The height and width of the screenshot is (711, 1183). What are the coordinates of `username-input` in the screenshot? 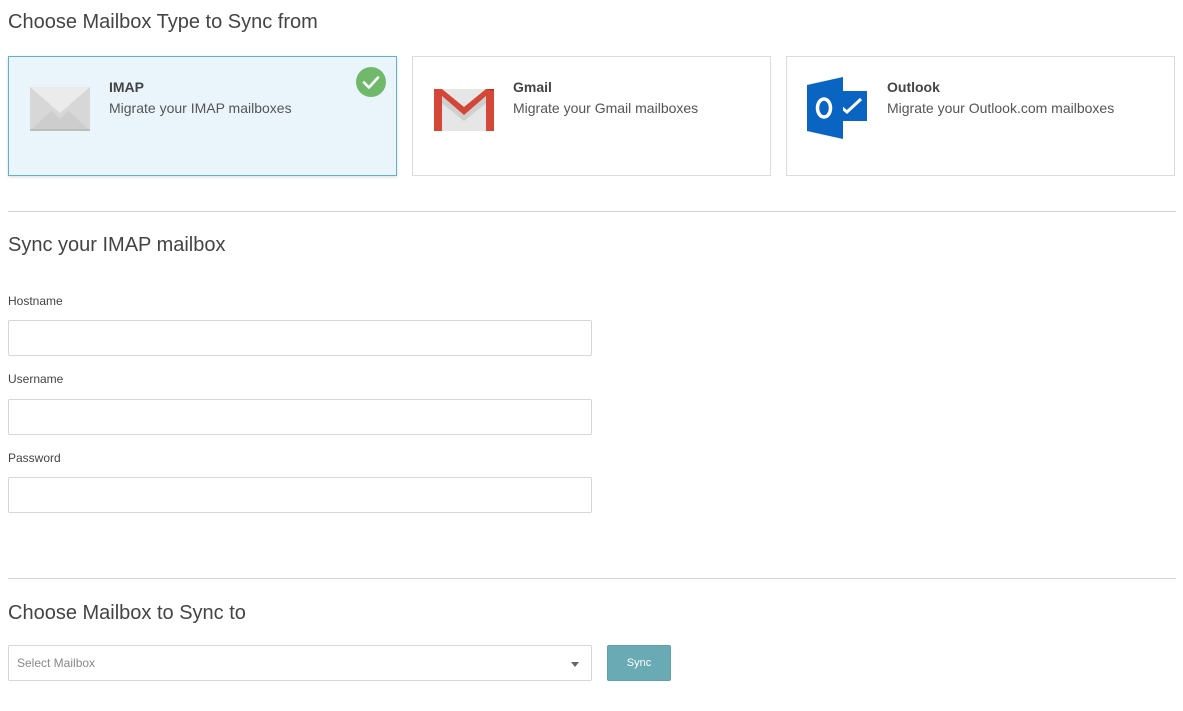 It's located at (300, 417).